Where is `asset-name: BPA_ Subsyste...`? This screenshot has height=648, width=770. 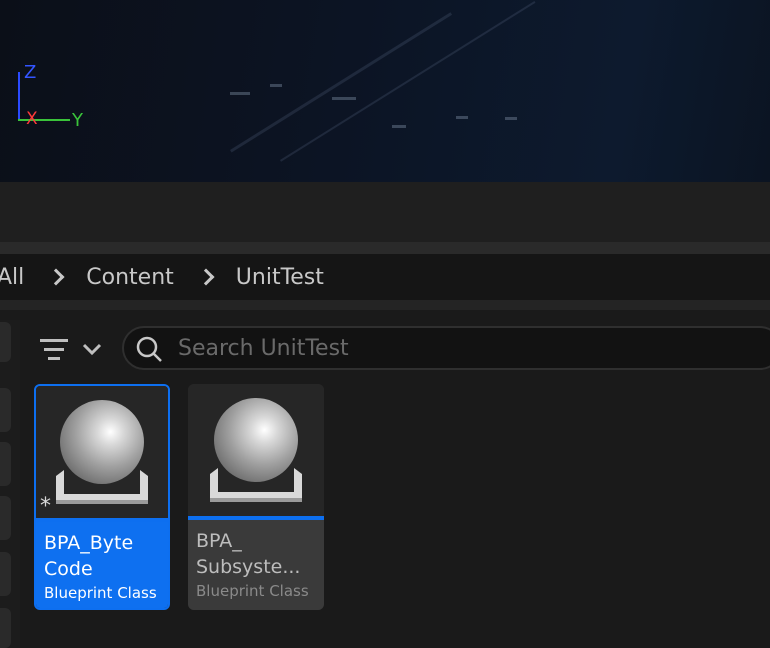
asset-name: BPA_ Subsyste... is located at coordinates (248, 554).